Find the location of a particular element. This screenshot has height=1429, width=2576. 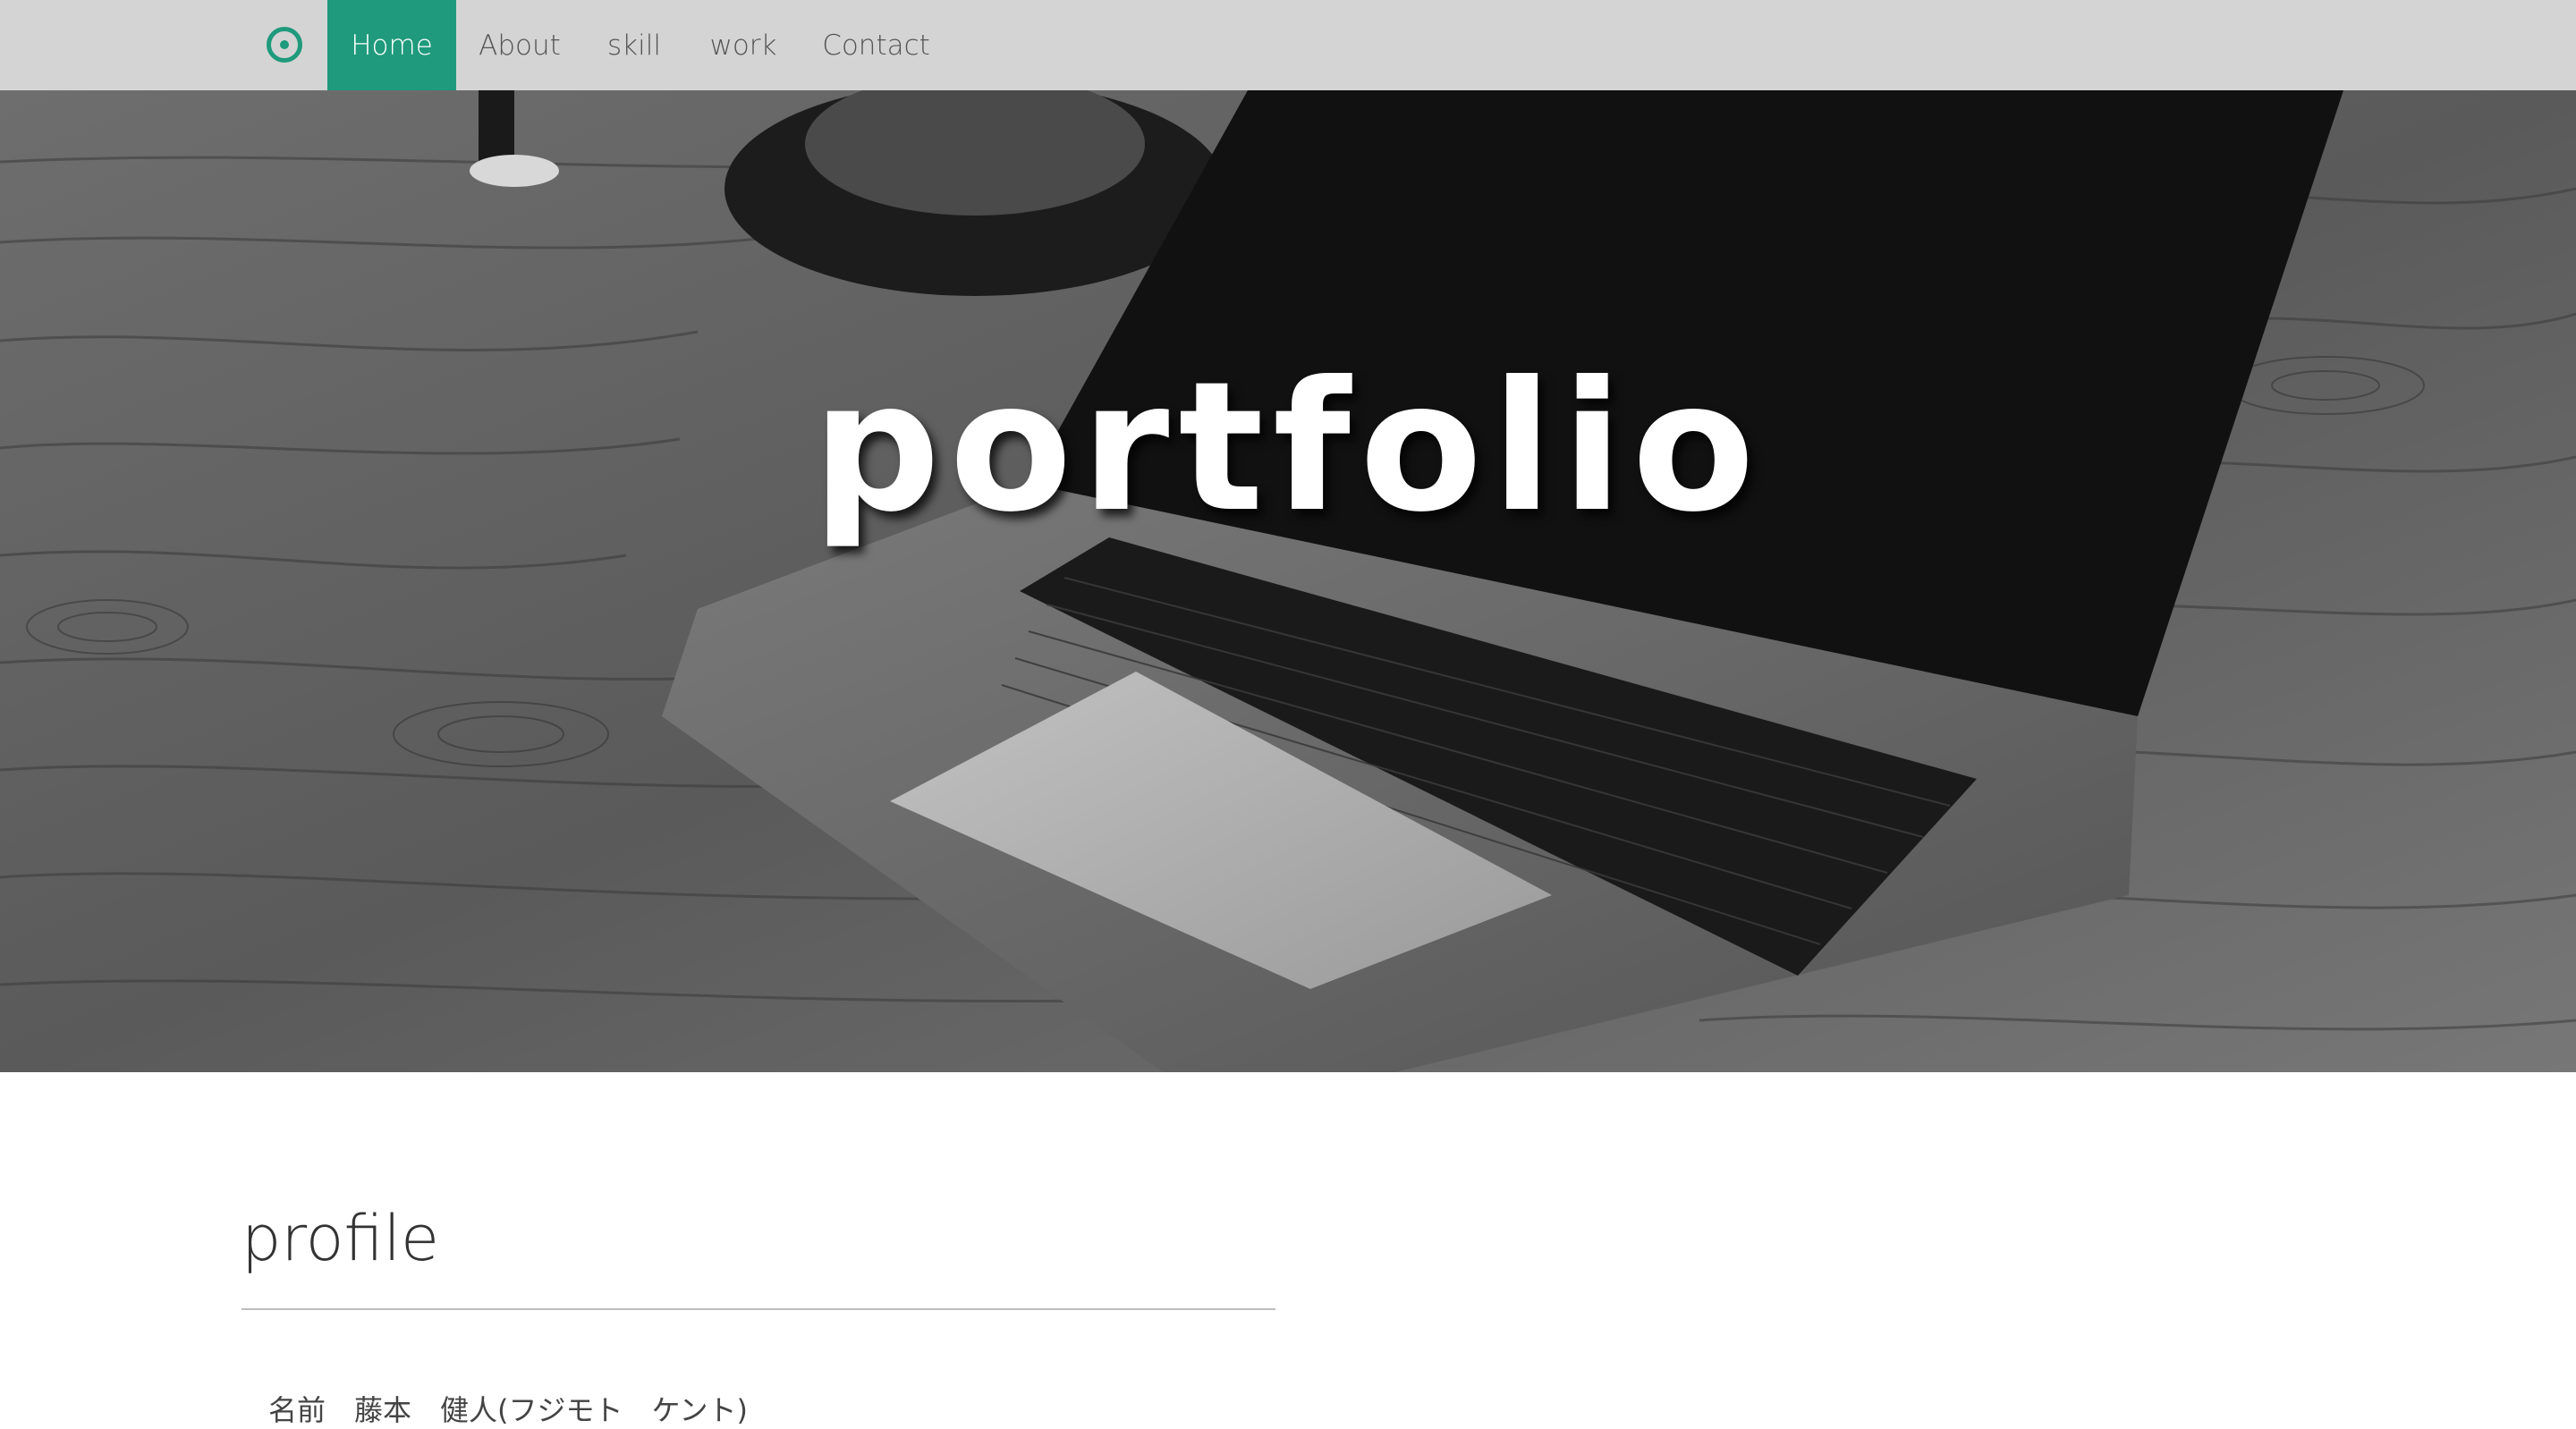

profile-name-line: 名前 藤本 健人(フジモト ケント) is located at coordinates (508, 1410).